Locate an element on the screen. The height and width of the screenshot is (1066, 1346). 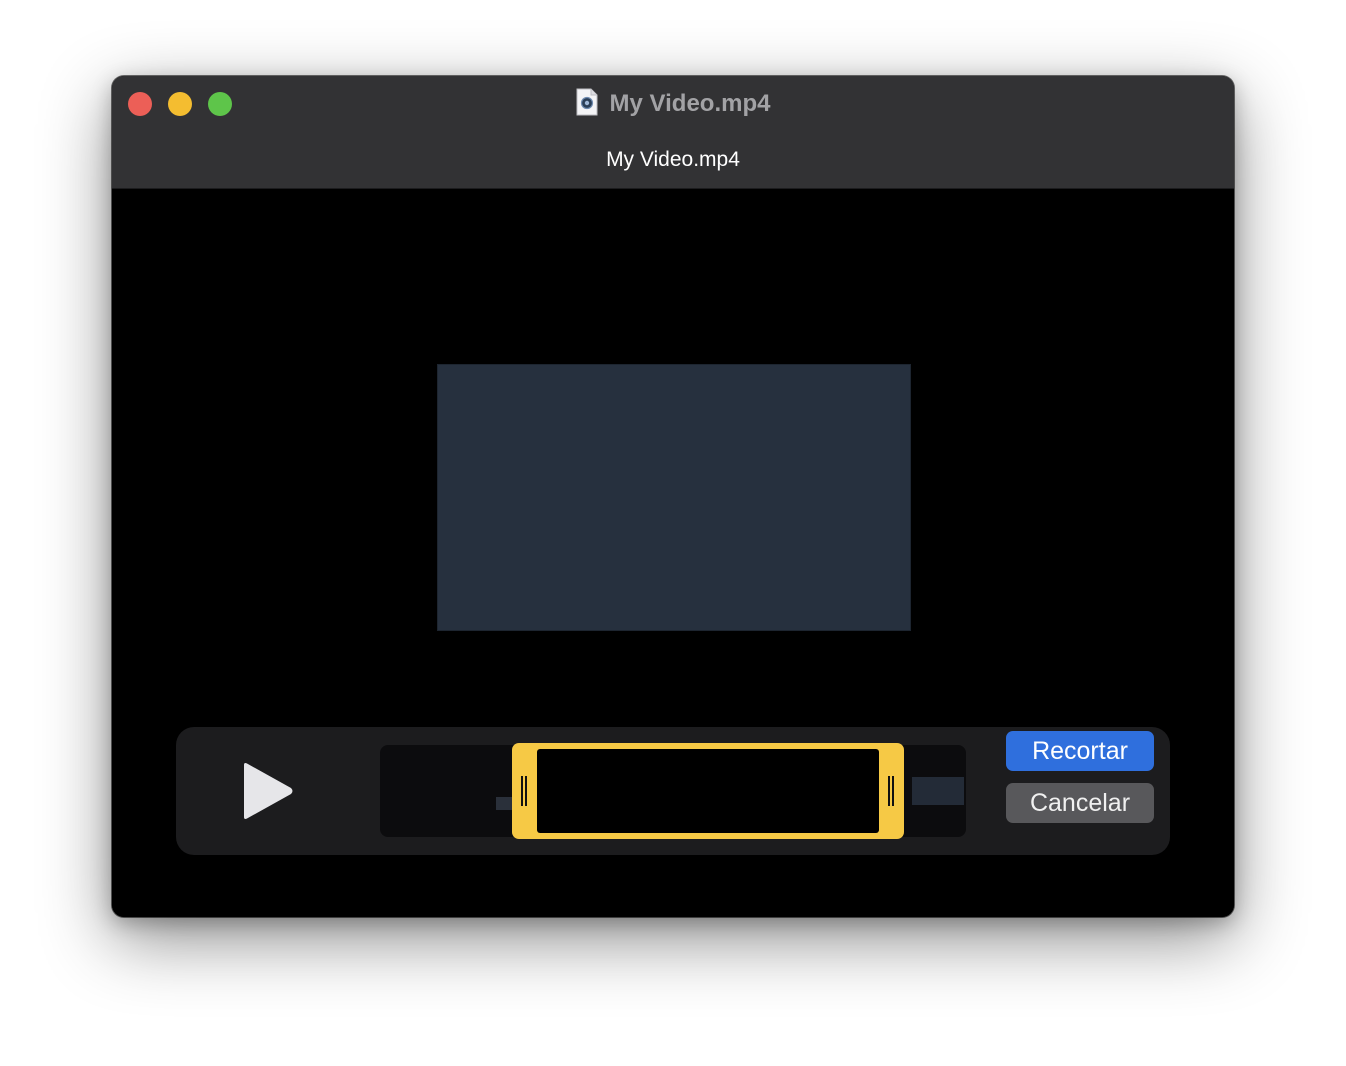
trim-controls-panel: Recortar Cancelar is located at coordinates (673, 791).